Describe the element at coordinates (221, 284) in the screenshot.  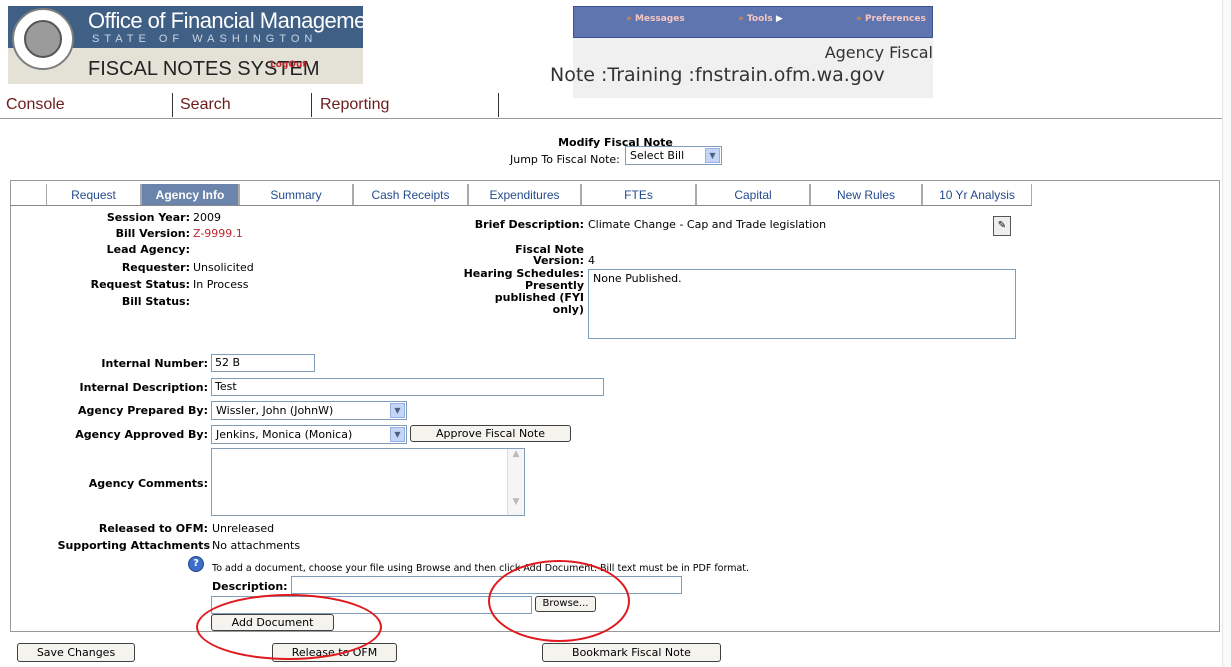
I see `request-status-value: In Process` at that location.